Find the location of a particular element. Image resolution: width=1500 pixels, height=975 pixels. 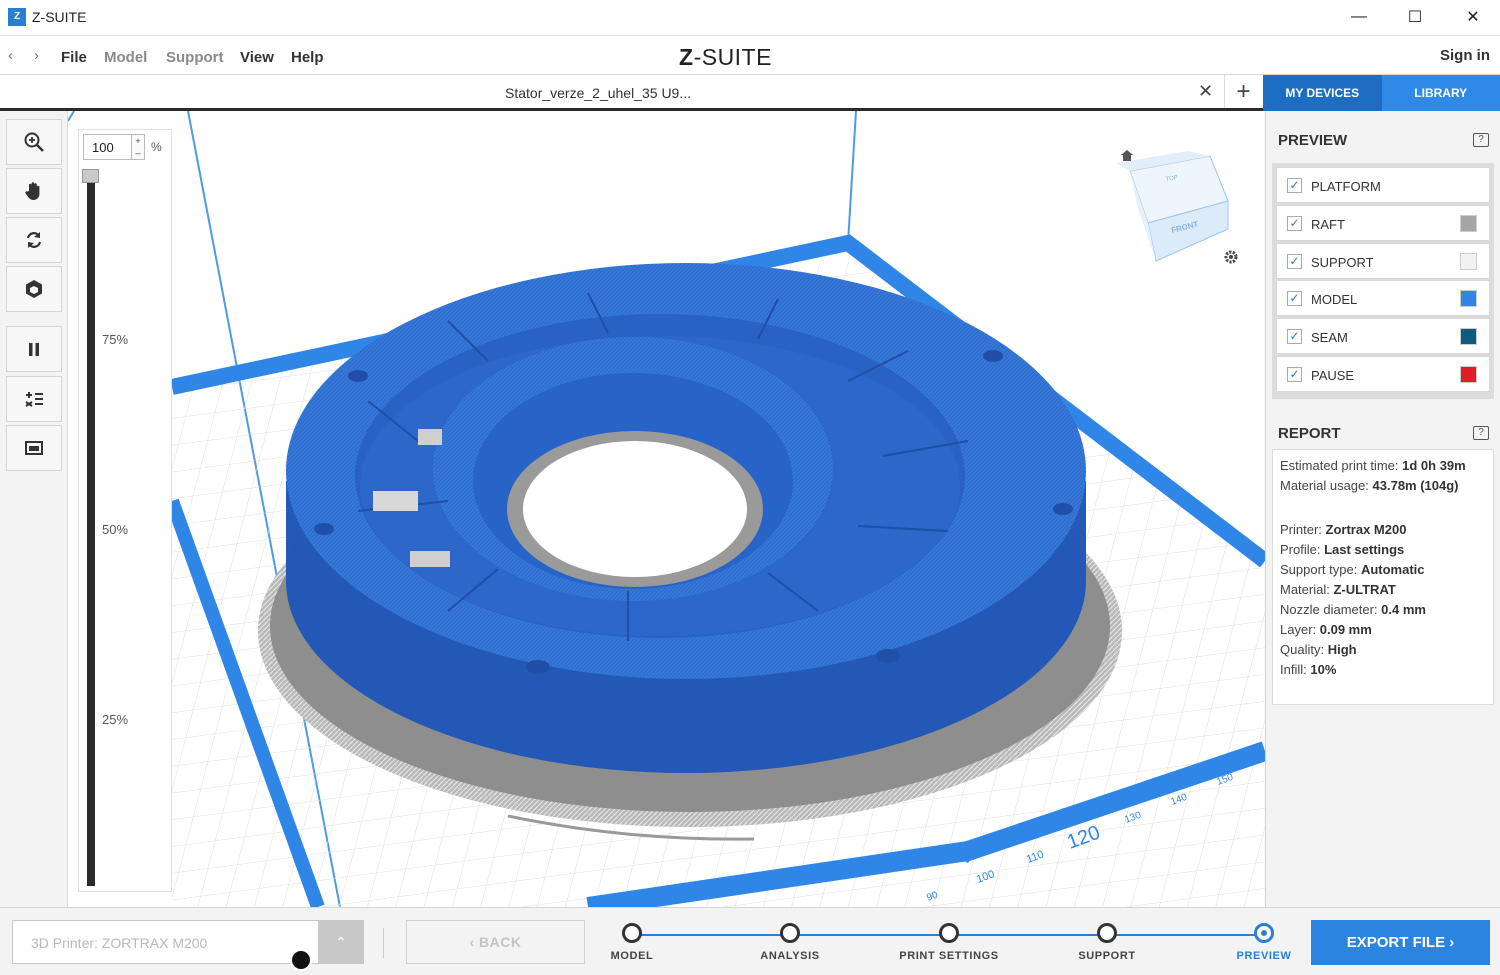

tab-my-devices: MY DEVICES is located at coordinates (1322, 93).